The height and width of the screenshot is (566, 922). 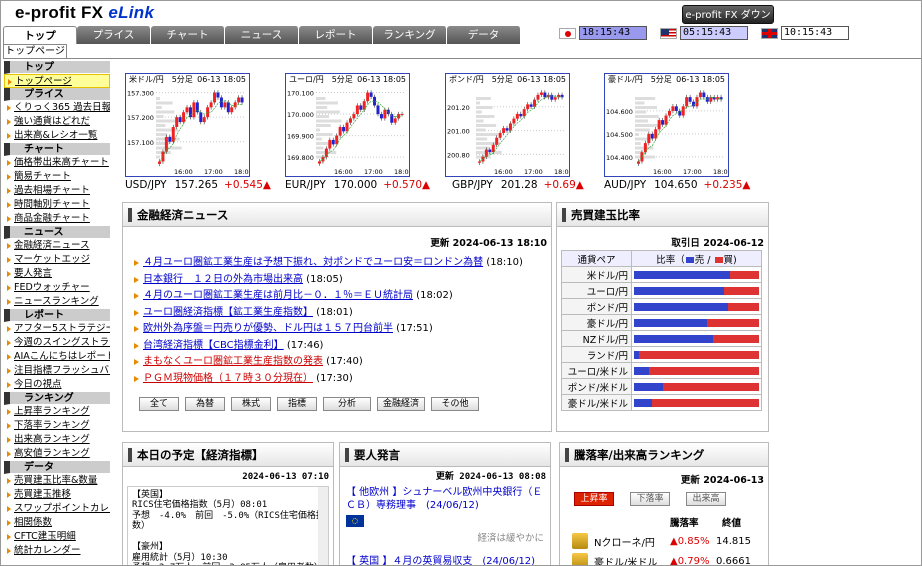 I want to click on speech-item: 【 英国 】４月の英貿易収支 (24/06/12), so click(x=445, y=555).